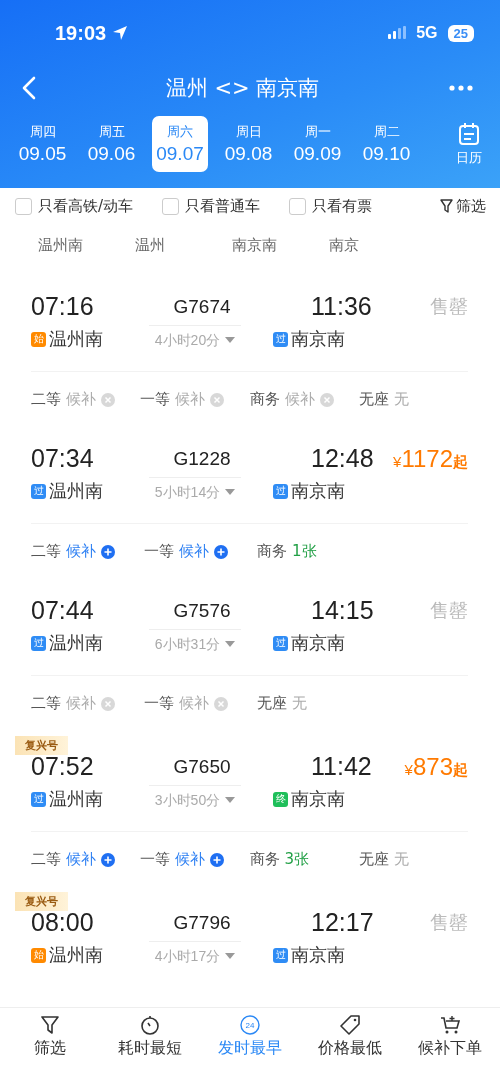 The image size is (500, 1069). Describe the element at coordinates (74, 245) in the screenshot. I see `station-chip: 温州南` at that location.